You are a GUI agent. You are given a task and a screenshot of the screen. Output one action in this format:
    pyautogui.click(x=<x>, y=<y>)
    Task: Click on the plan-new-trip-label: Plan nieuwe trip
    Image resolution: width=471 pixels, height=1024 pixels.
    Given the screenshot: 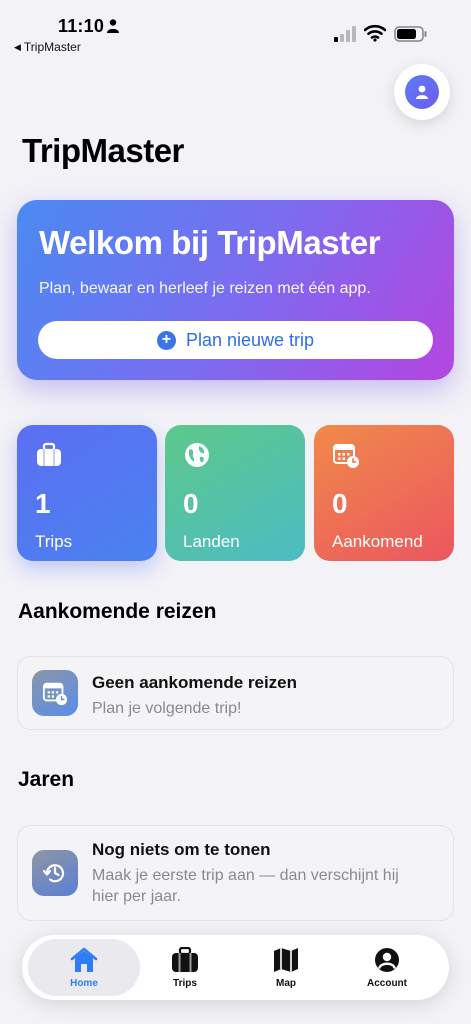 What is the action you would take?
    pyautogui.click(x=250, y=339)
    